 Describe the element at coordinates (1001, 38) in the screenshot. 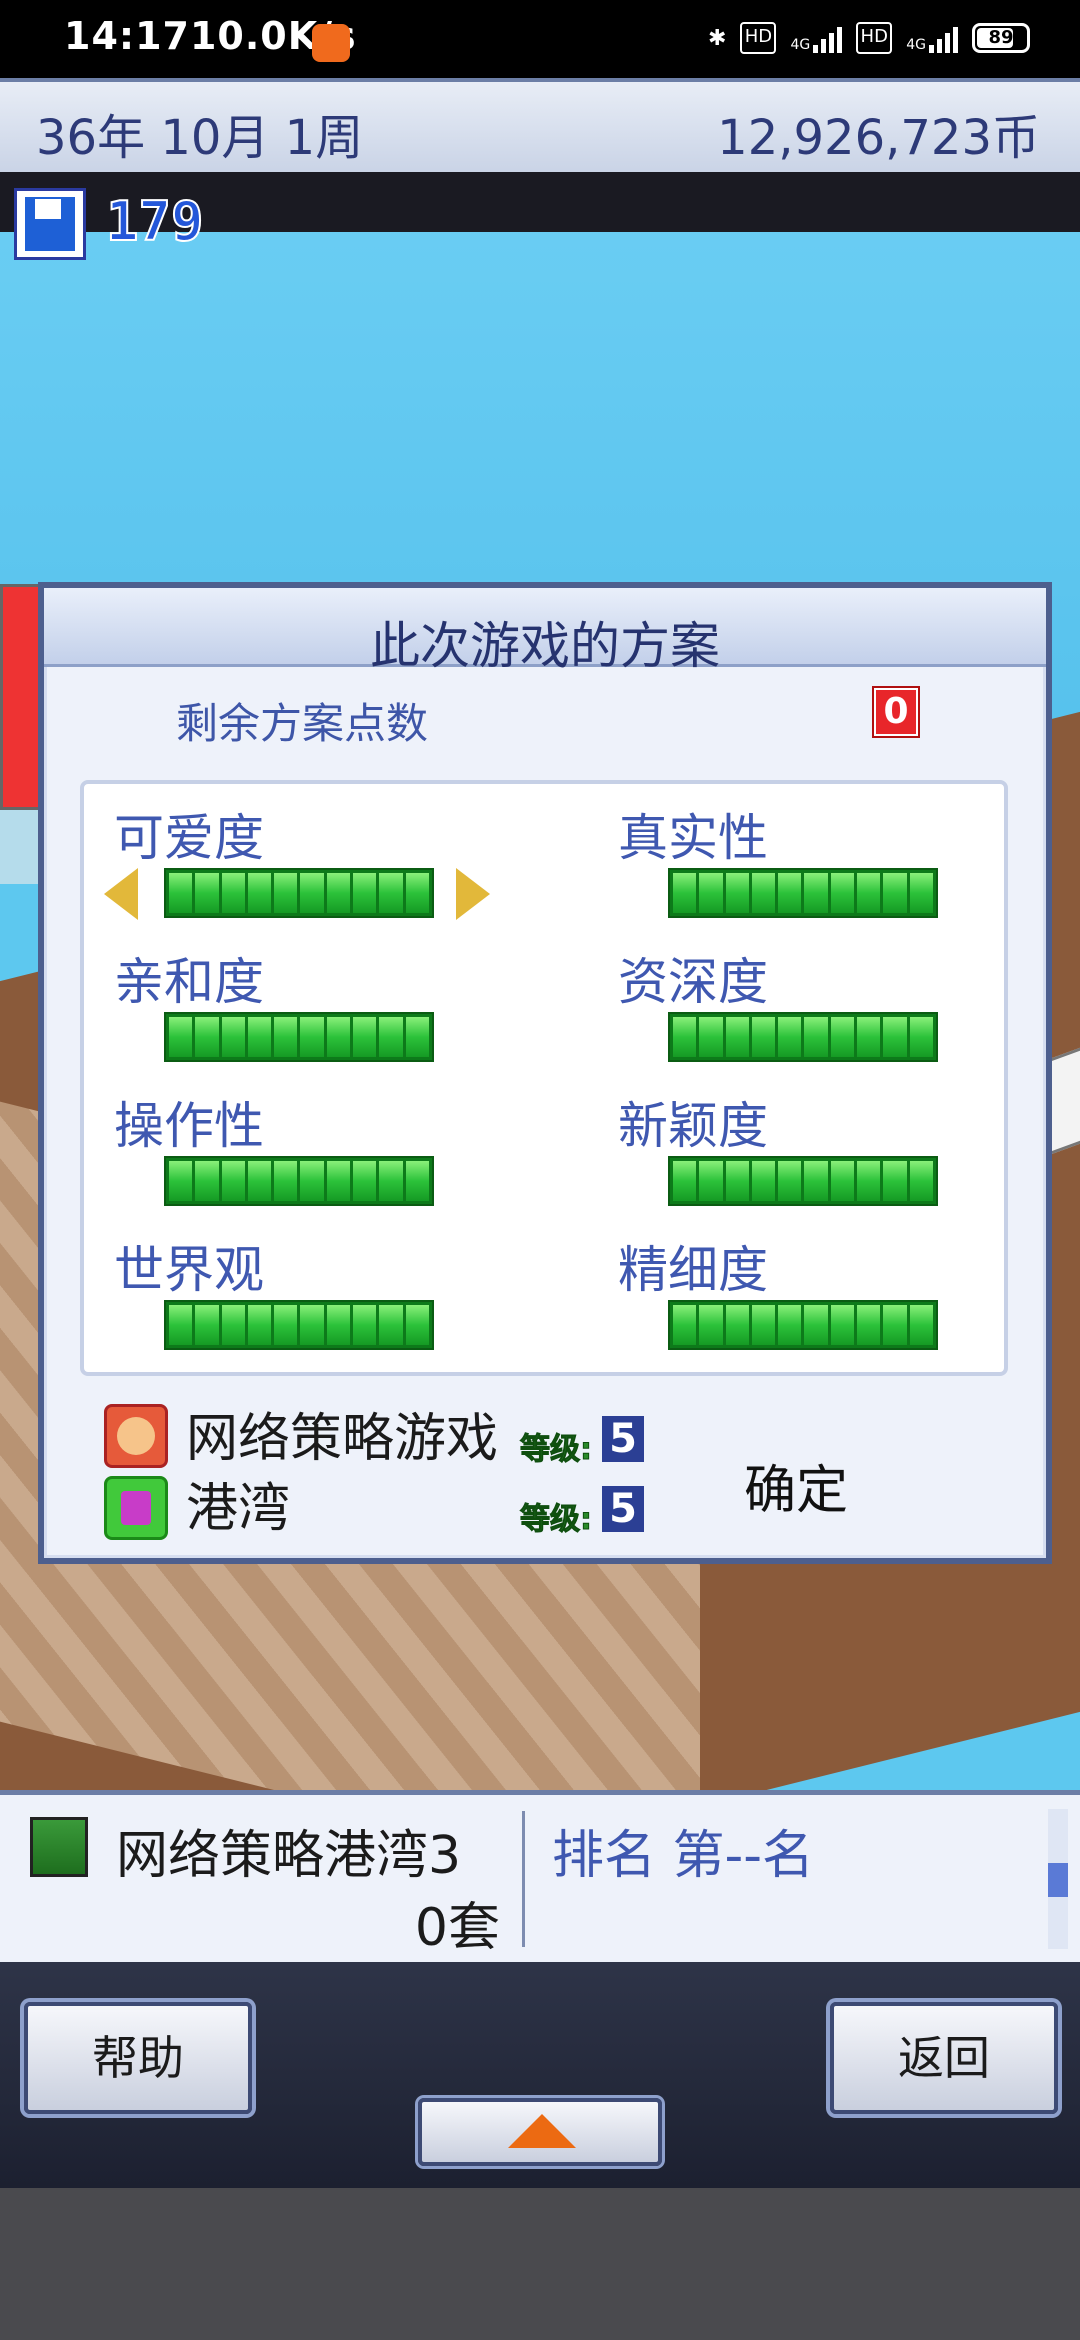

I see `battery-icon: 89` at that location.